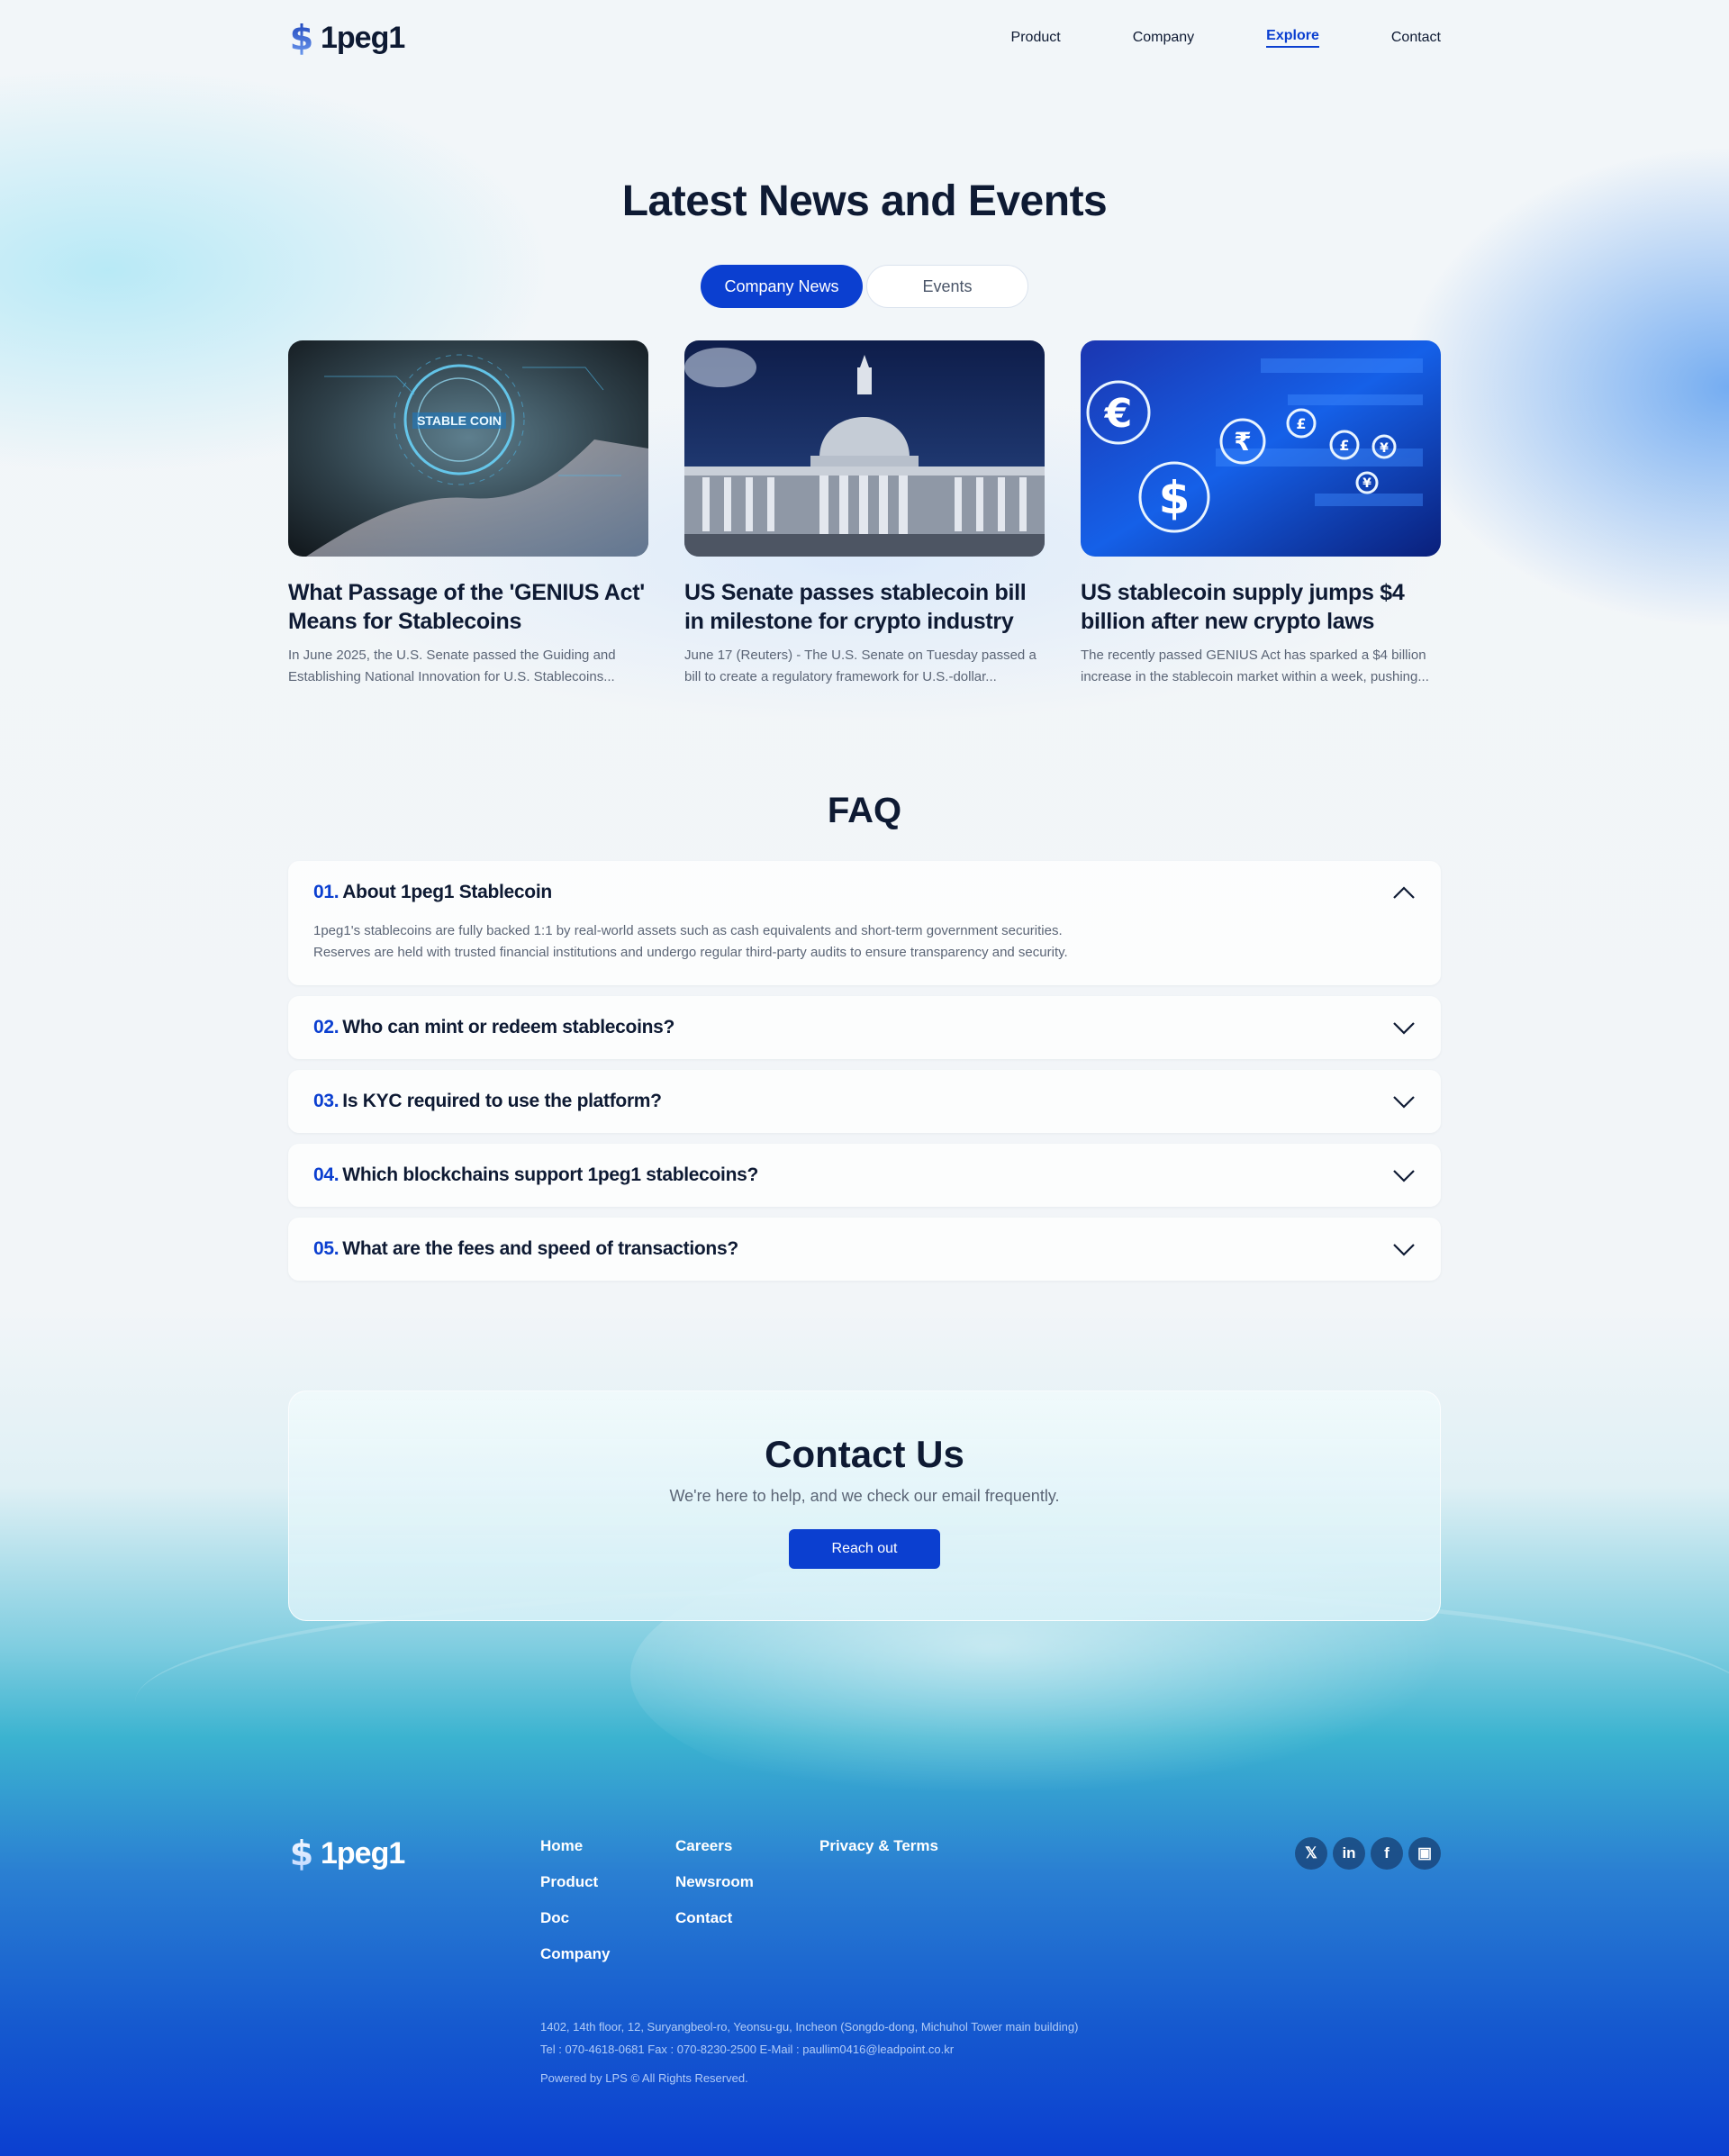 The height and width of the screenshot is (2156, 1729). Describe the element at coordinates (865, 286) in the screenshot. I see `news-tabs: Company News Events` at that location.